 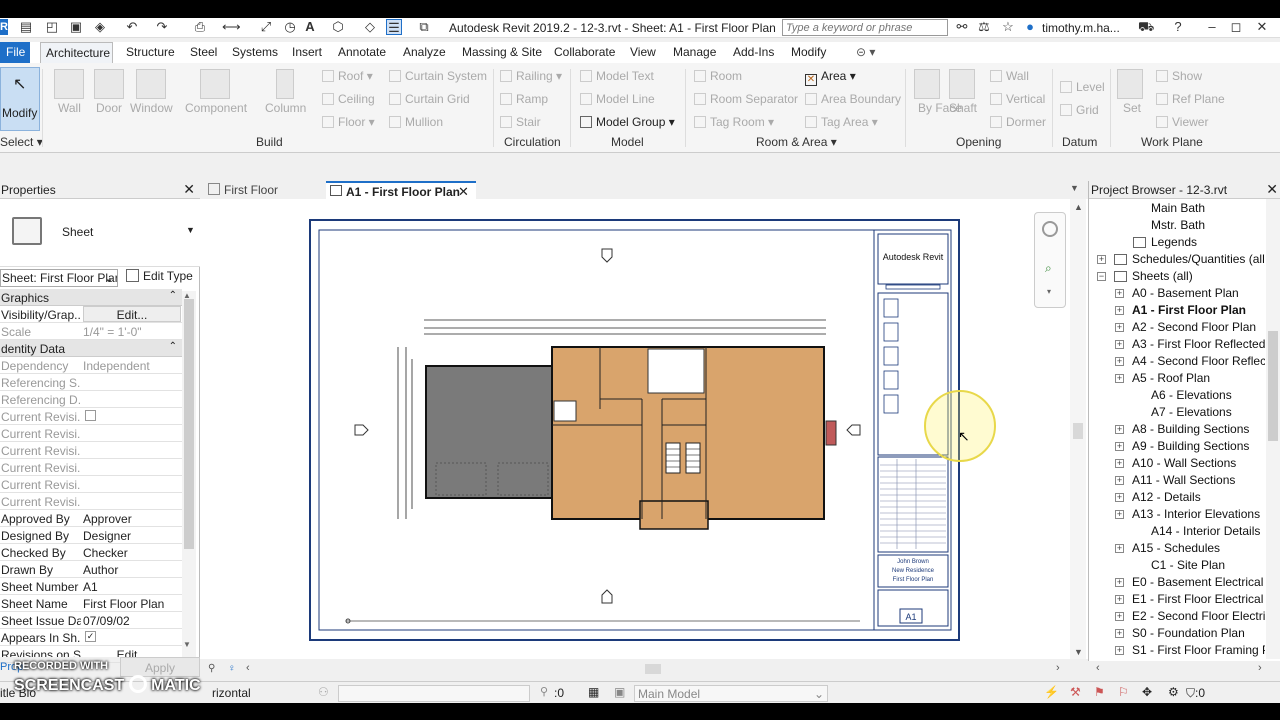 I want to click on type-selector: Sheet ▼, so click(x=100, y=233).